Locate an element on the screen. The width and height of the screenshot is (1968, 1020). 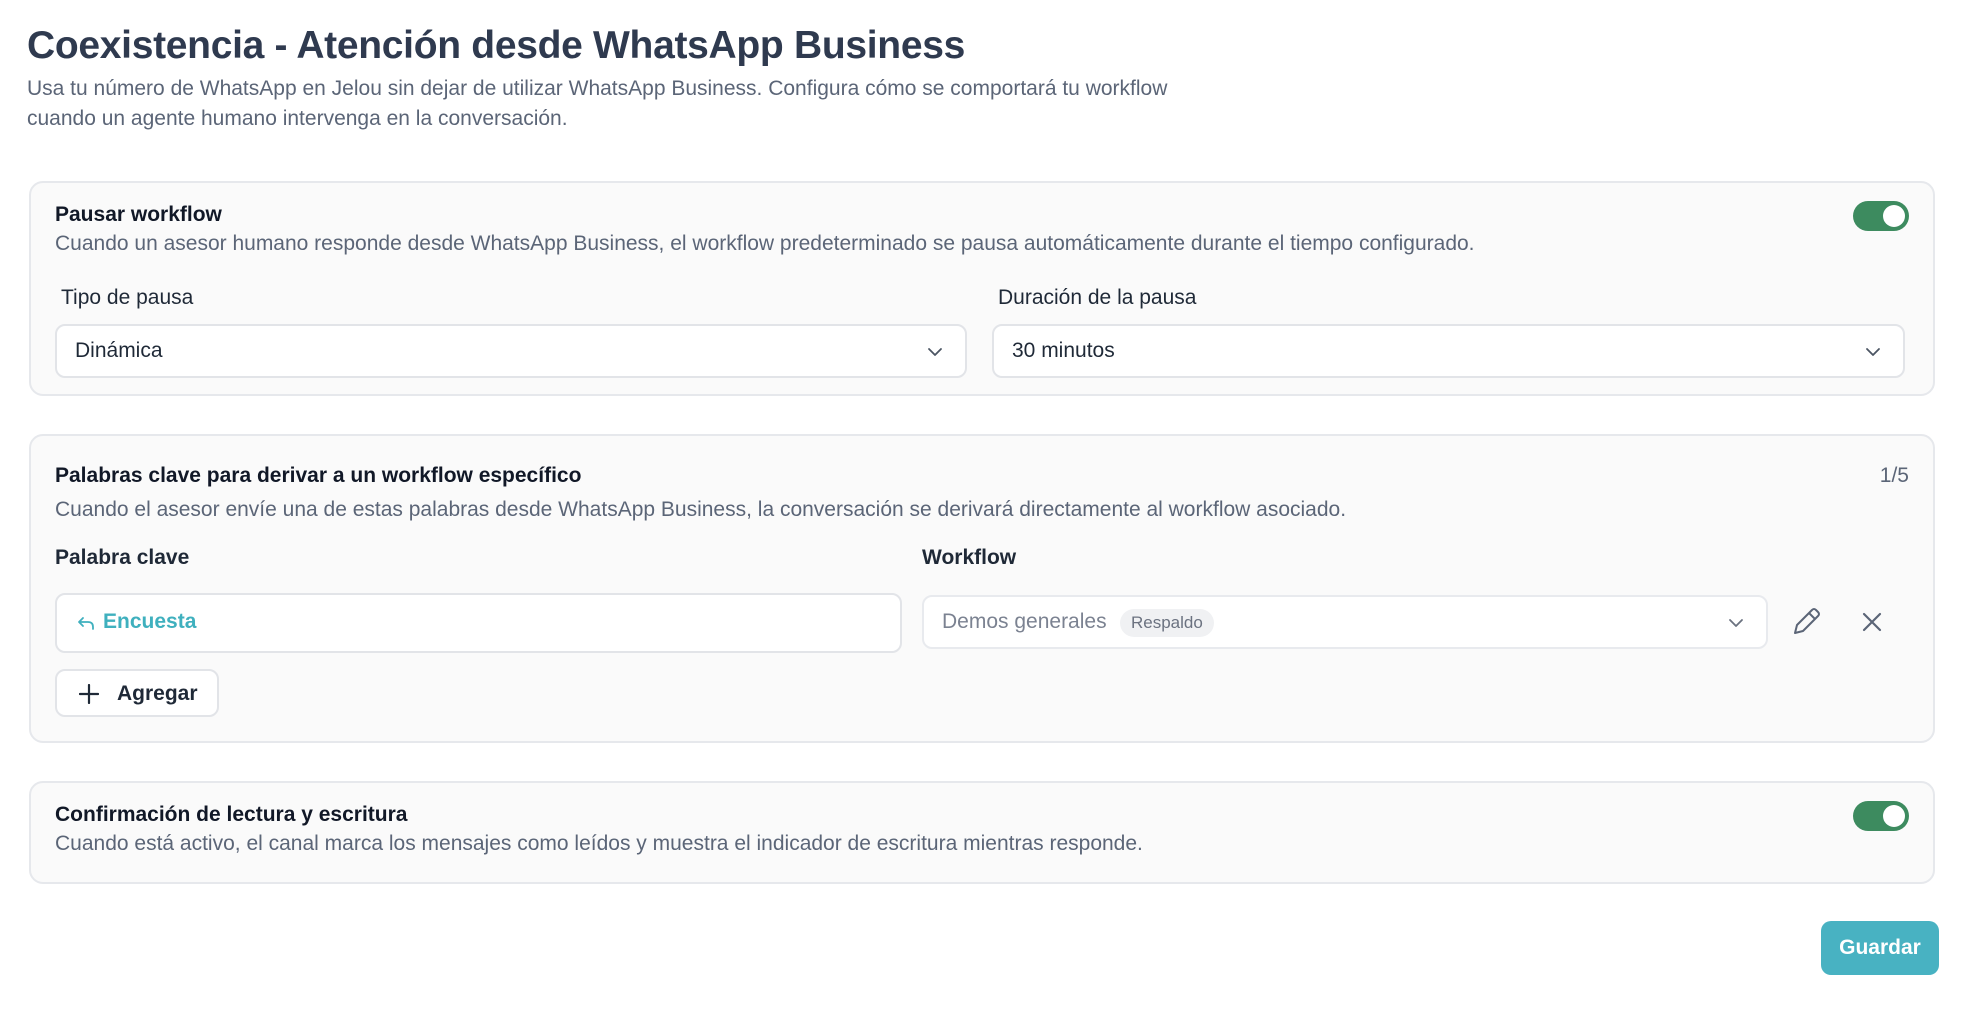
pause-type-value: Dinámica is located at coordinates (119, 350).